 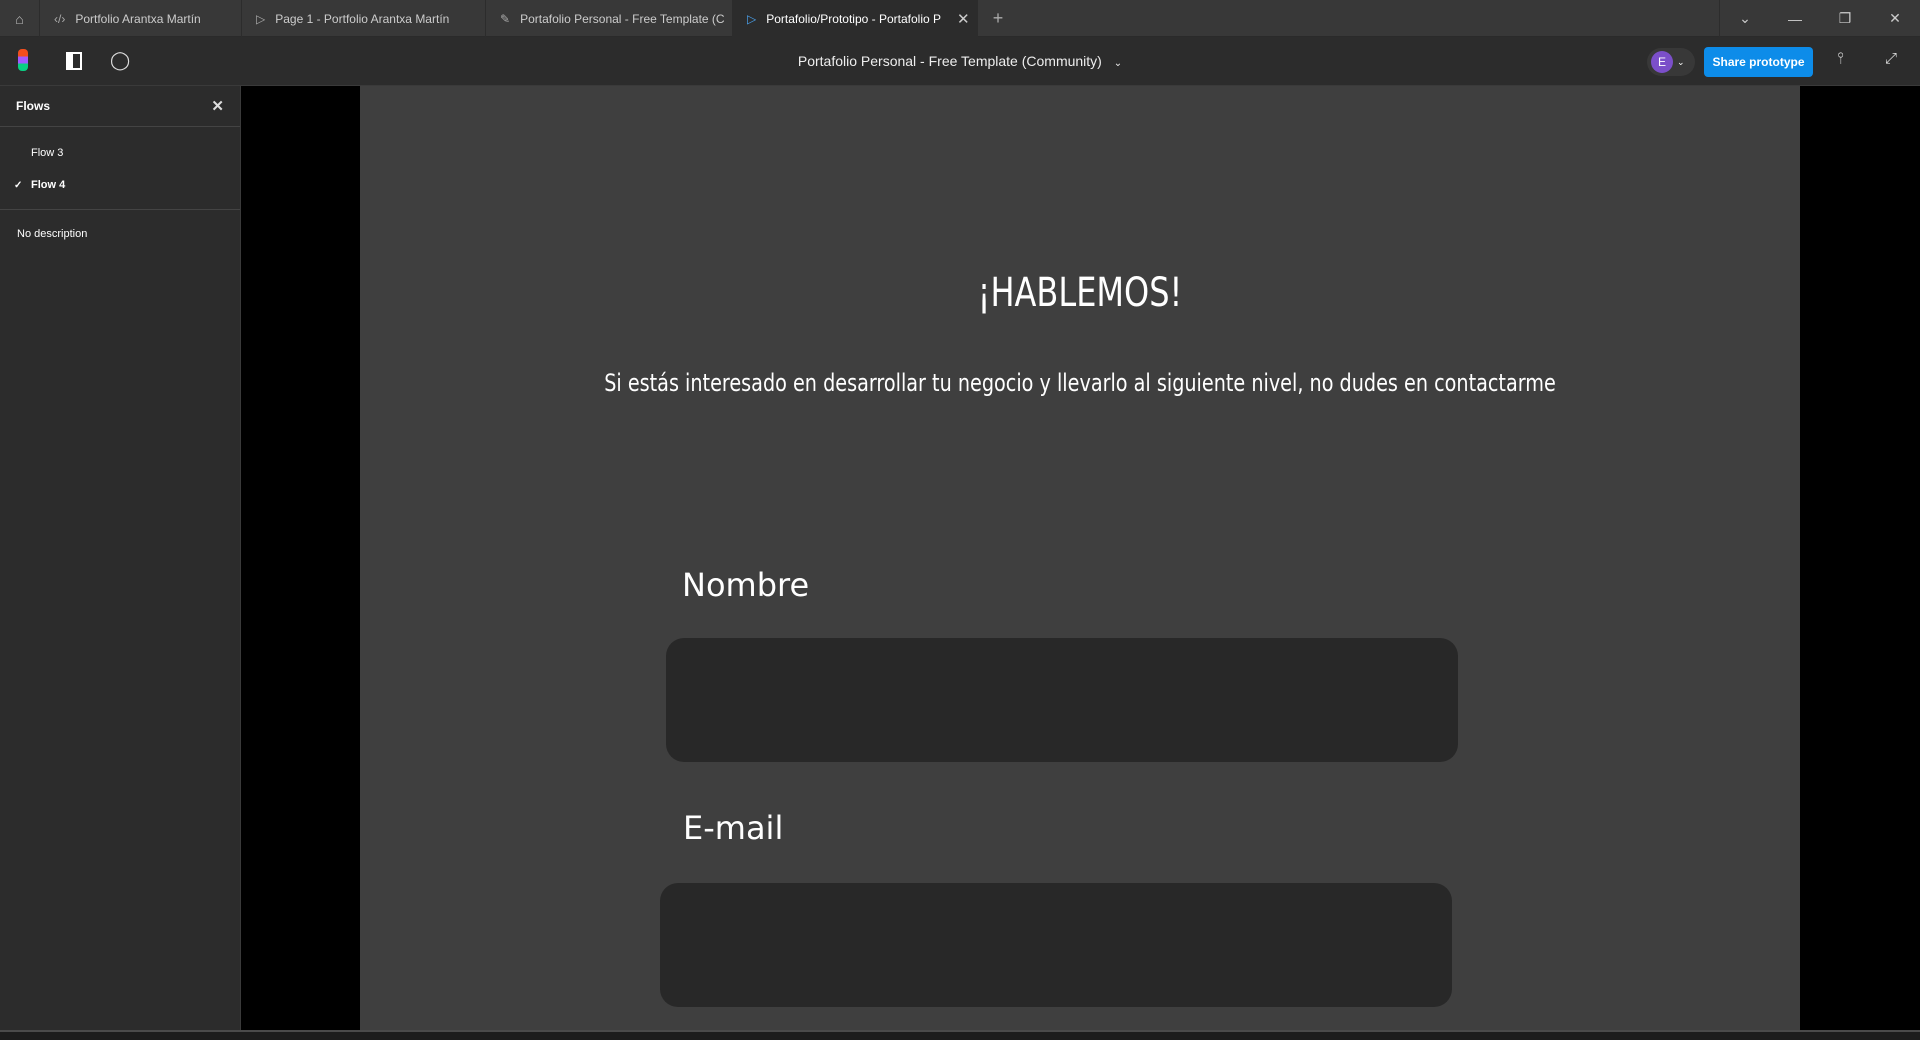 I want to click on panel-title: Flows, so click(x=33, y=106).